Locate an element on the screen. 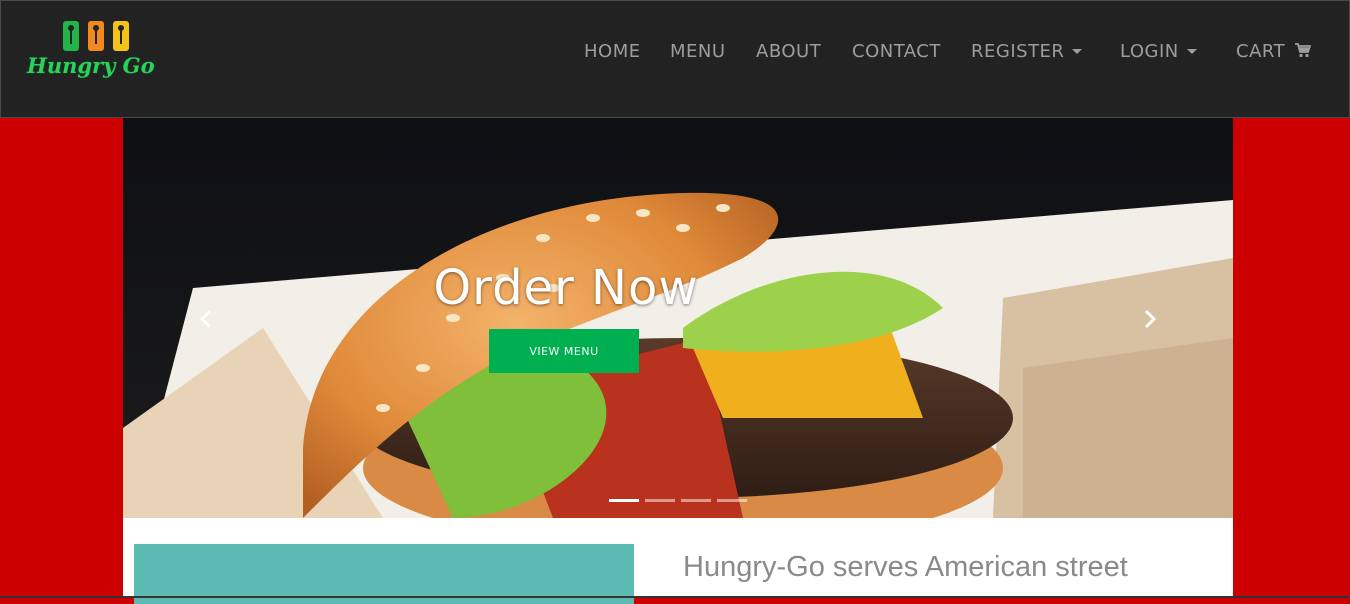 This screenshot has width=1350, height=604. intro-section: Hungry-Go serves American street is located at coordinates (678, 561).